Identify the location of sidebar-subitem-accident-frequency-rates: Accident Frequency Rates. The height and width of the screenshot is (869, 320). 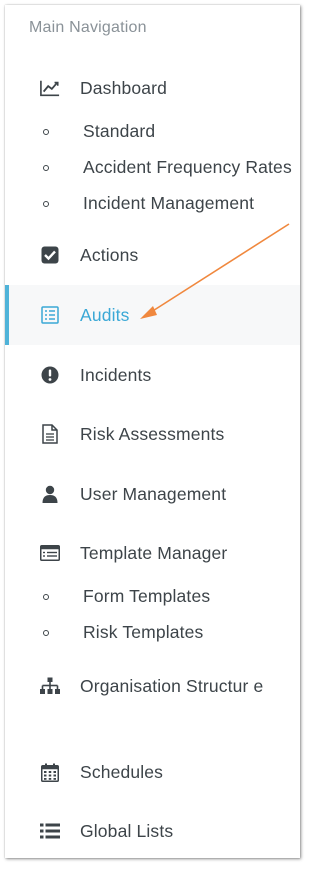
(152, 169).